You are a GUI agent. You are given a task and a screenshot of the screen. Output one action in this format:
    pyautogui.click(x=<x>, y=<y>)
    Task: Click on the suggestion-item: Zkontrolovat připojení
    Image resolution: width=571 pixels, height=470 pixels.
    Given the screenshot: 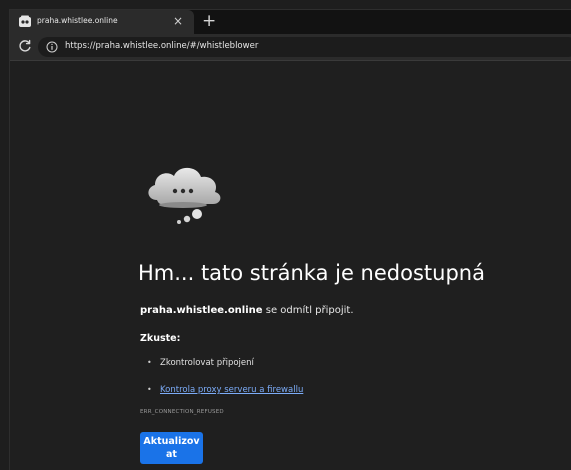 What is the action you would take?
    pyautogui.click(x=224, y=370)
    